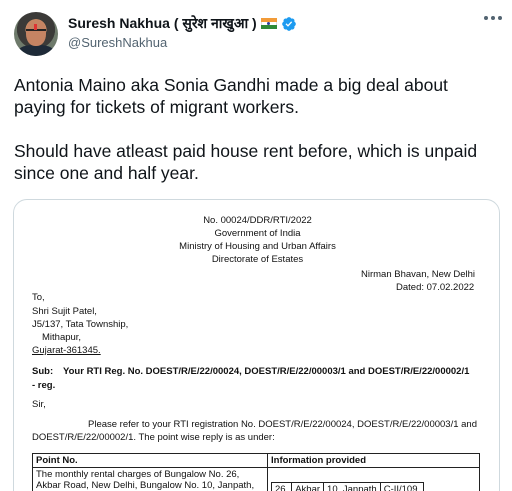 The height and width of the screenshot is (491, 512). Describe the element at coordinates (268, 23) in the screenshot. I see `india-flag-icon` at that location.